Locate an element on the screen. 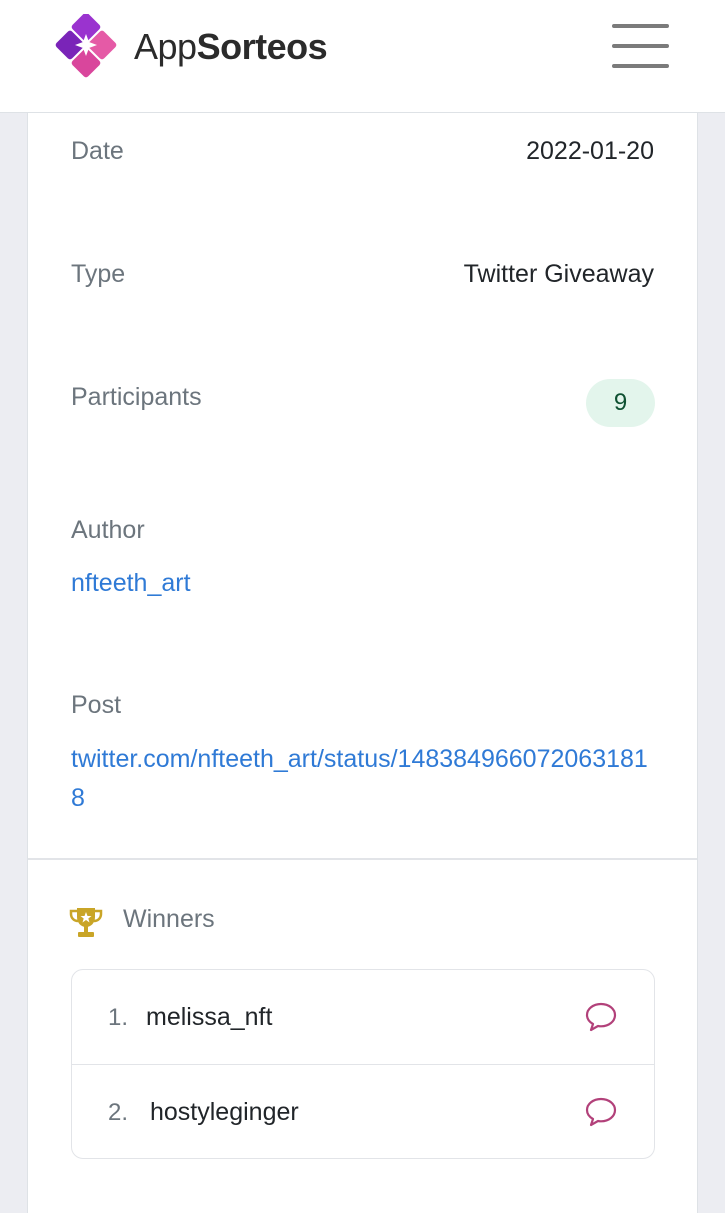 The image size is (725, 1213). winner-rank: 1. is located at coordinates (118, 1017).